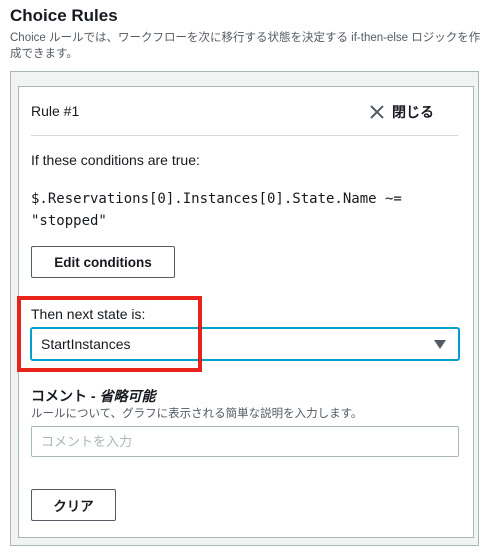  Describe the element at coordinates (55, 111) in the screenshot. I see `rule-title: Rule #1` at that location.